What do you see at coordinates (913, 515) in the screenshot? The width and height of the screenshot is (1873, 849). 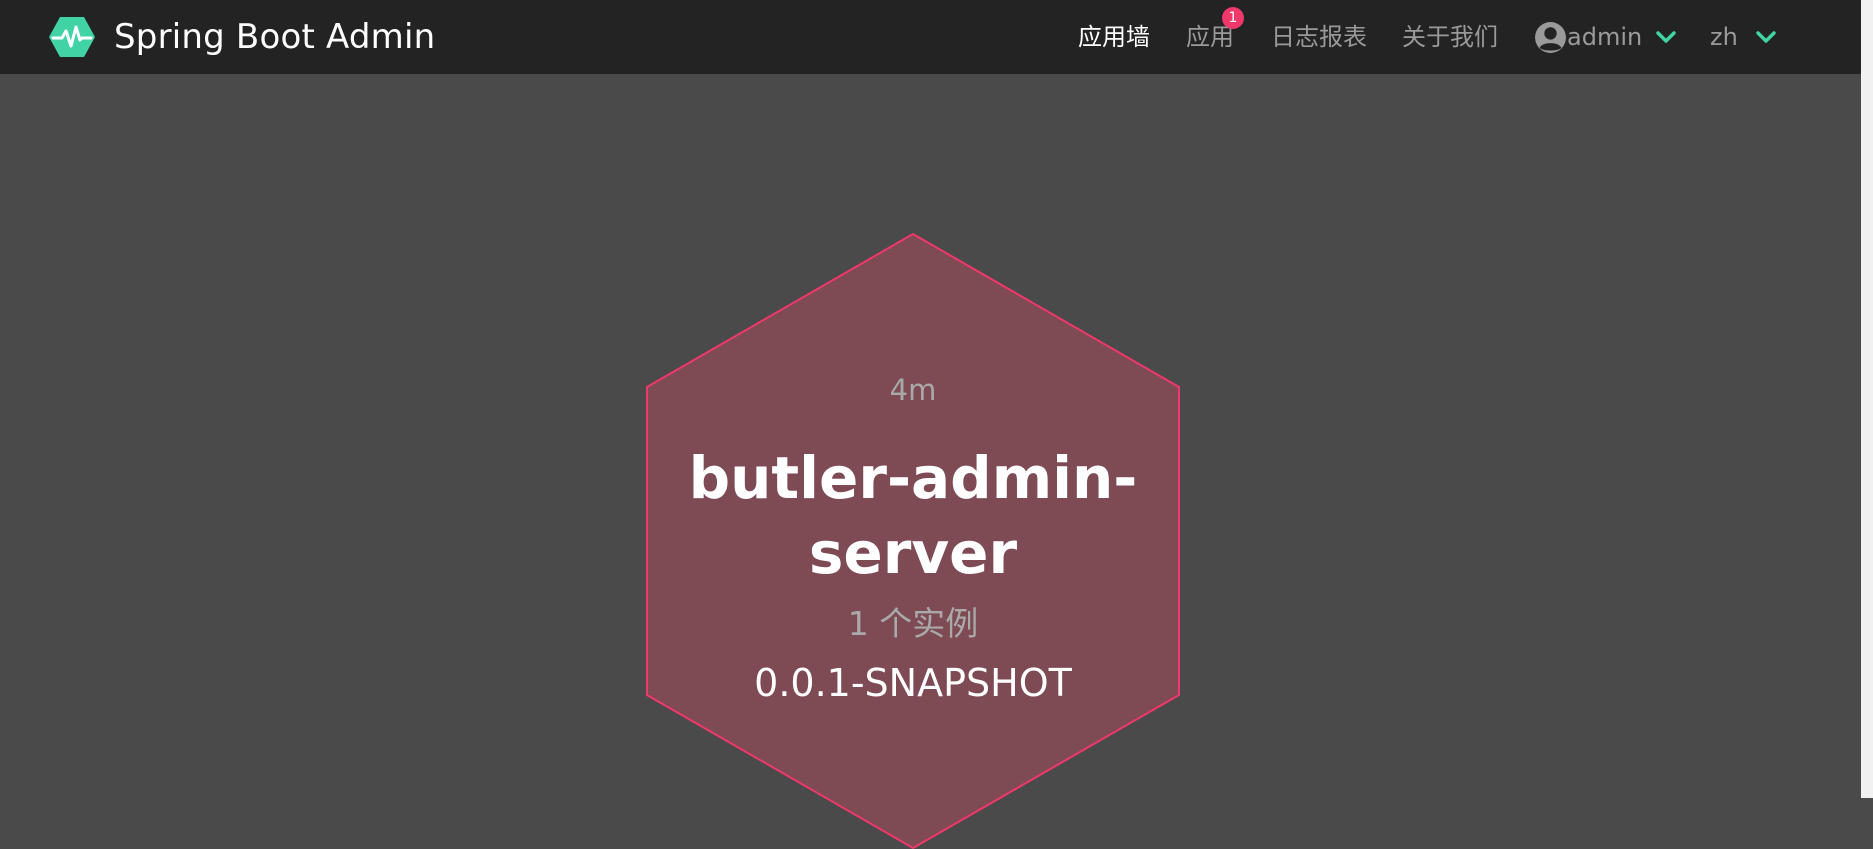 I see `application-name: butler-admin-server` at bounding box center [913, 515].